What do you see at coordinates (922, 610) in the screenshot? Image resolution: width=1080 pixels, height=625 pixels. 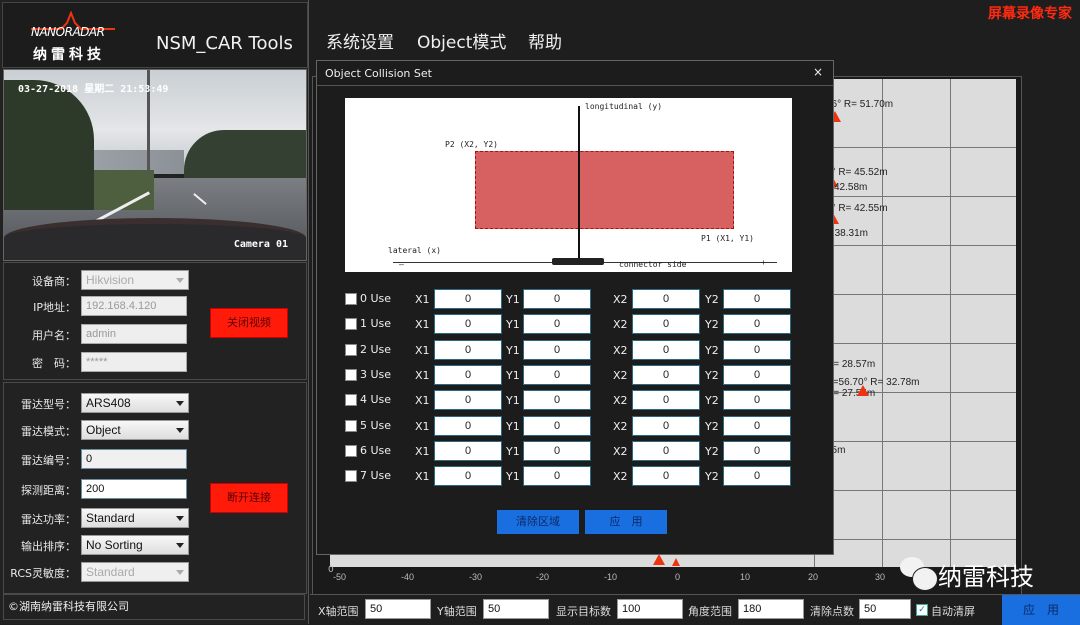 I see `auto-clear-checkbox: ✓` at bounding box center [922, 610].